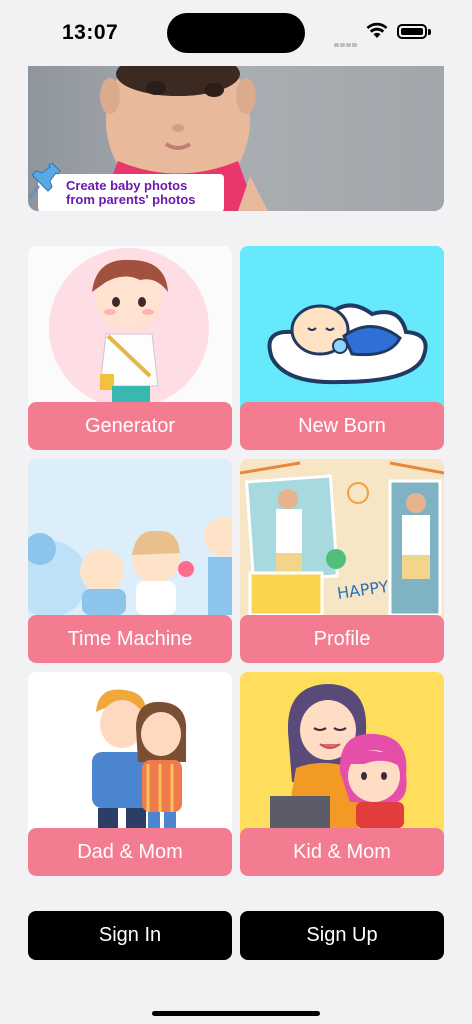 The image size is (472, 1024). Describe the element at coordinates (236, 1013) in the screenshot. I see `home-indicator` at that location.